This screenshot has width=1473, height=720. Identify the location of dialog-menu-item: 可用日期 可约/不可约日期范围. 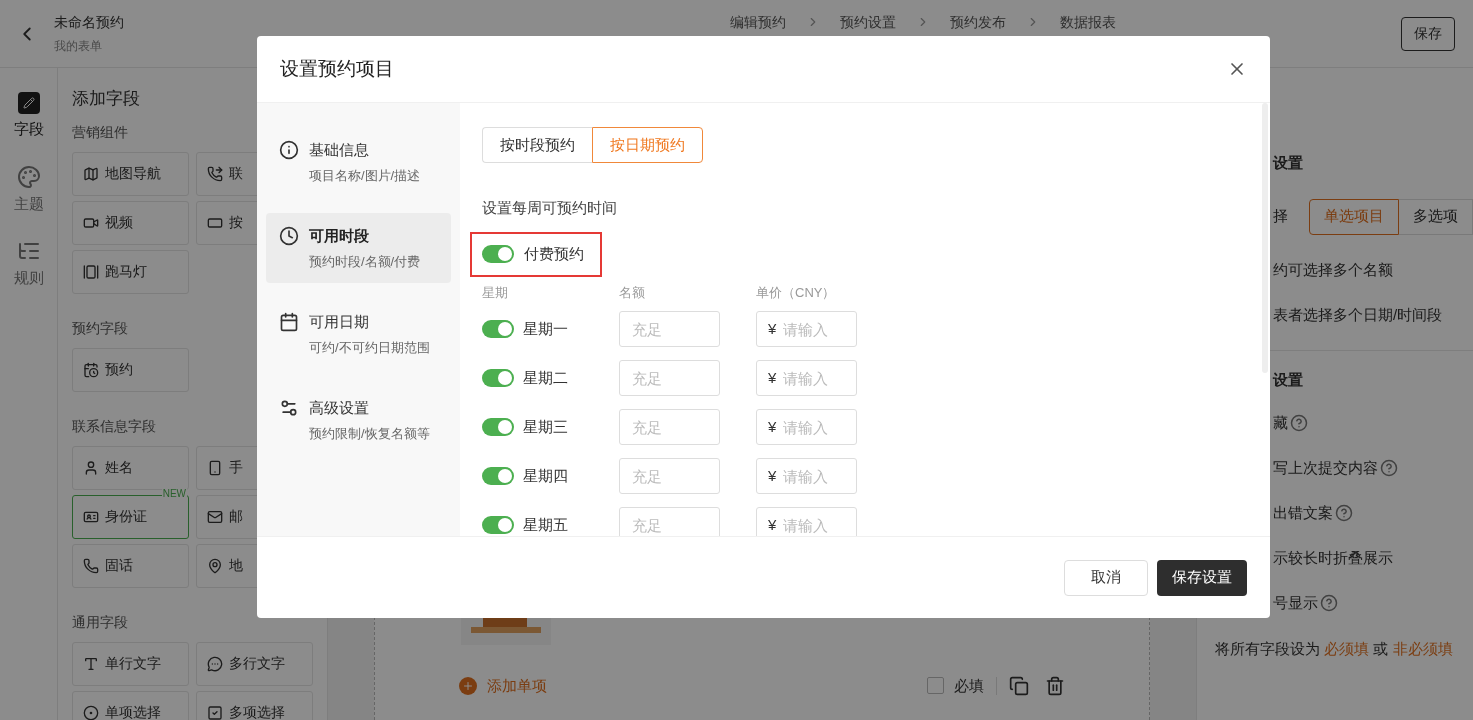
(358, 334).